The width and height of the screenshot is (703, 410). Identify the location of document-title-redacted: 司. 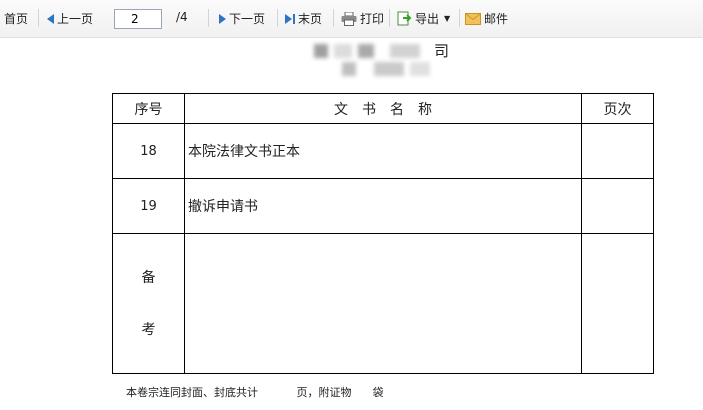
(380, 65).